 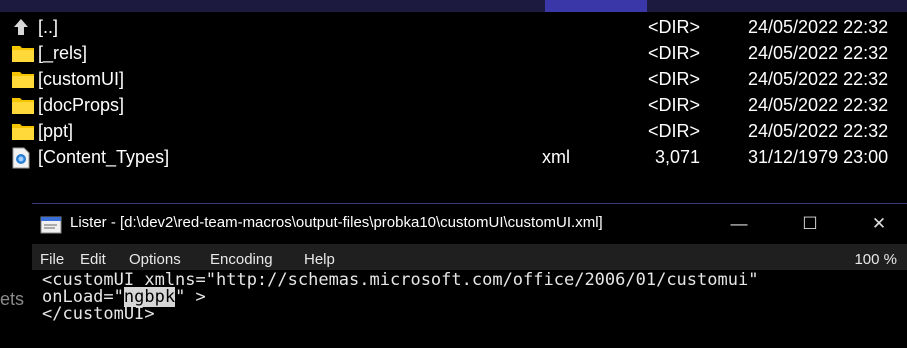 I want to click on file-name: [docProps], so click(x=81, y=105).